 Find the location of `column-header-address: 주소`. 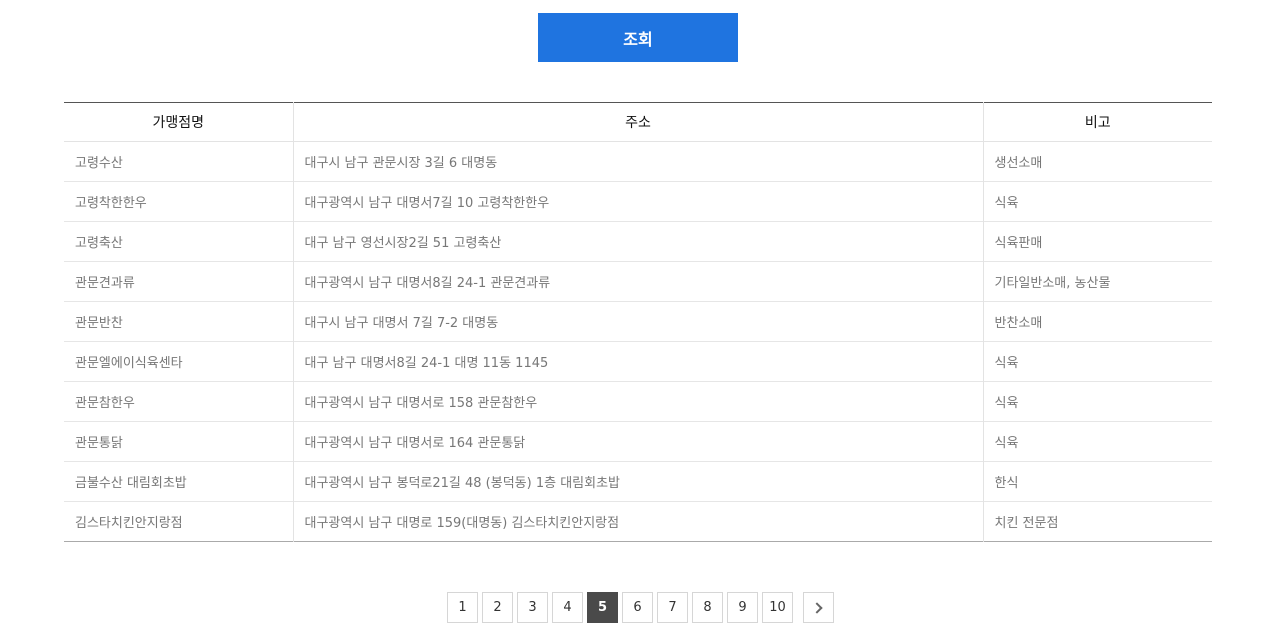

column-header-address: 주소 is located at coordinates (637, 122).